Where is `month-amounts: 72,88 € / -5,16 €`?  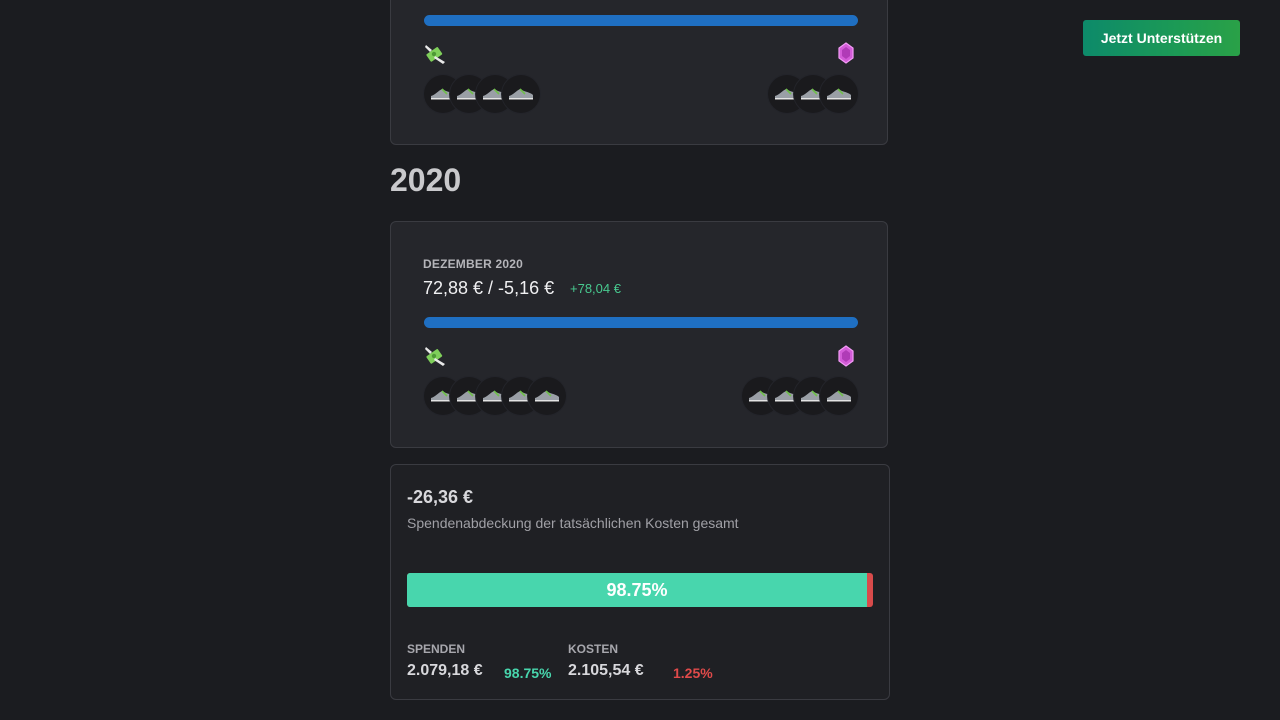 month-amounts: 72,88 € / -5,16 € is located at coordinates (489, 288).